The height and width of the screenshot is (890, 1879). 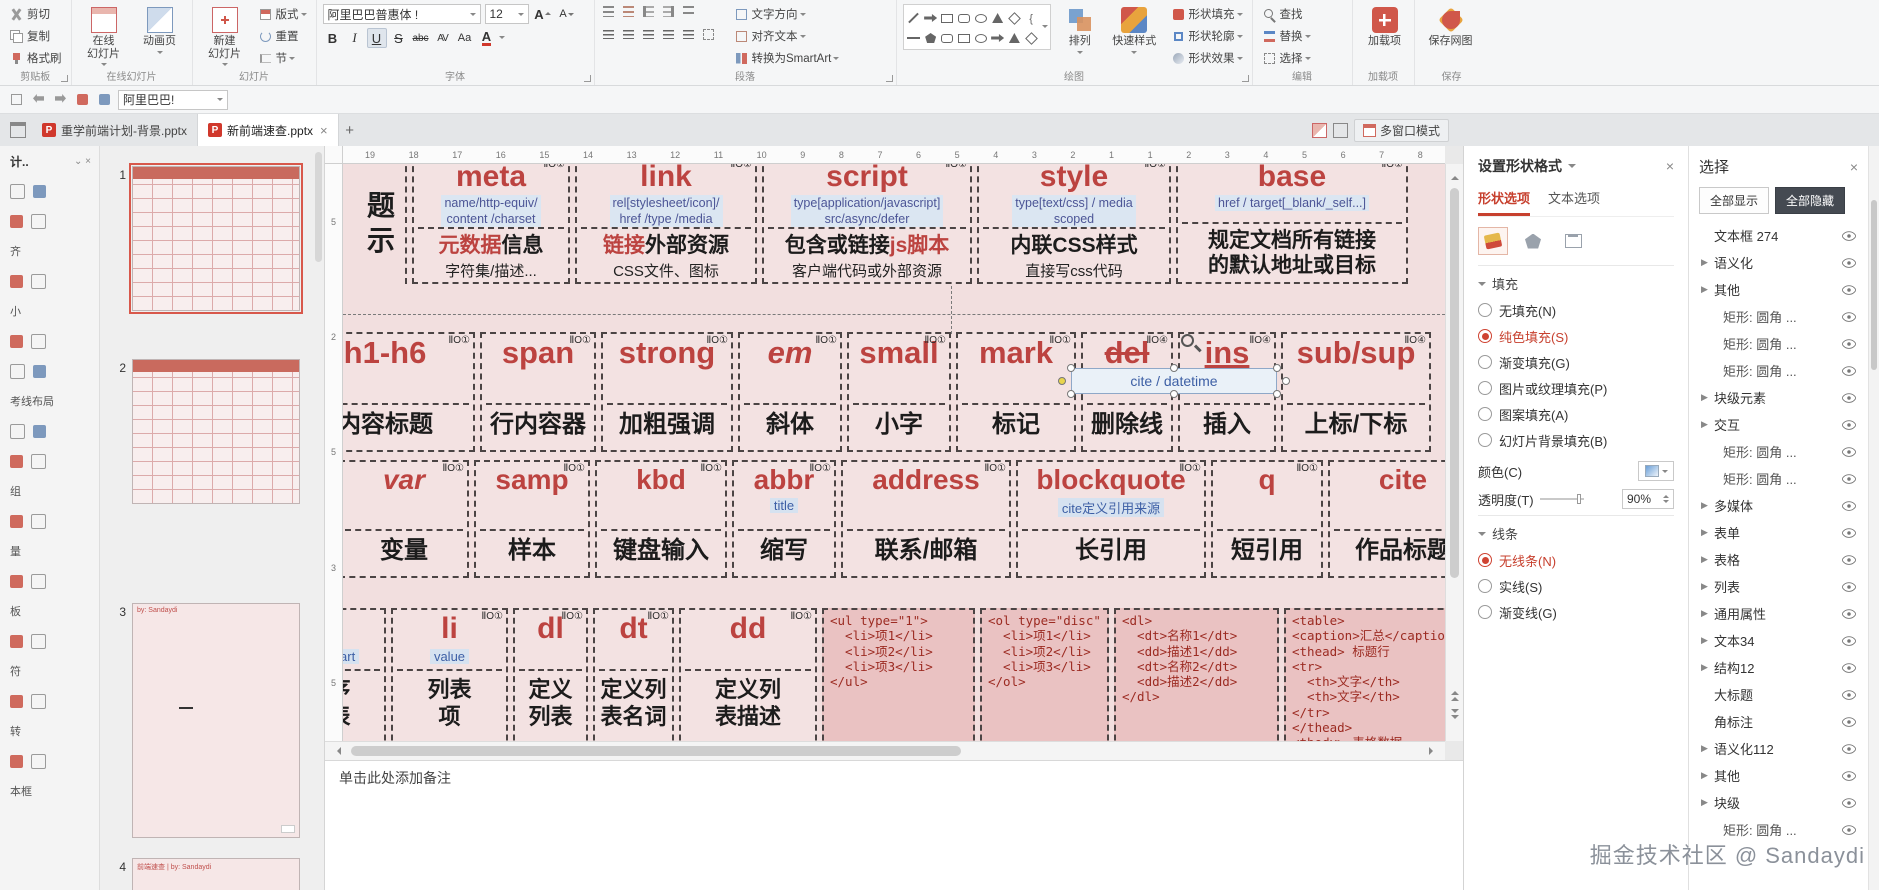 What do you see at coordinates (894, 842) in the screenshot?
I see `notes-pane-body` at bounding box center [894, 842].